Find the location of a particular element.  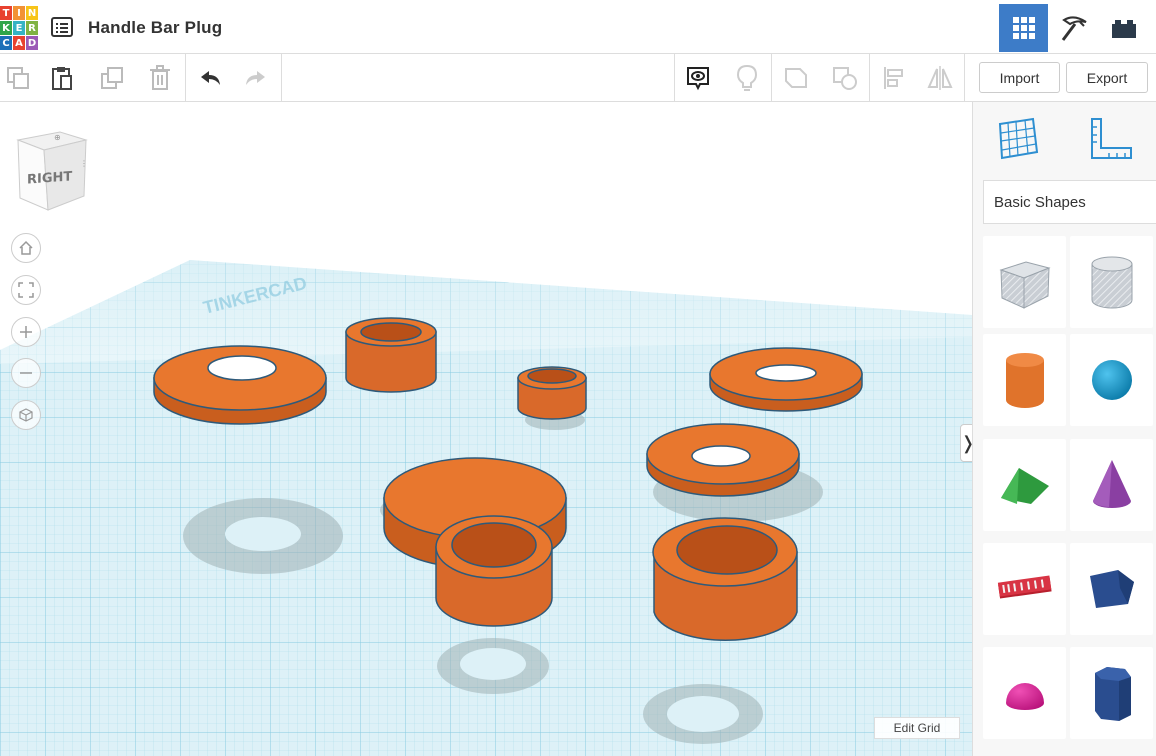

logo-letter: T is located at coordinates (6, 13).